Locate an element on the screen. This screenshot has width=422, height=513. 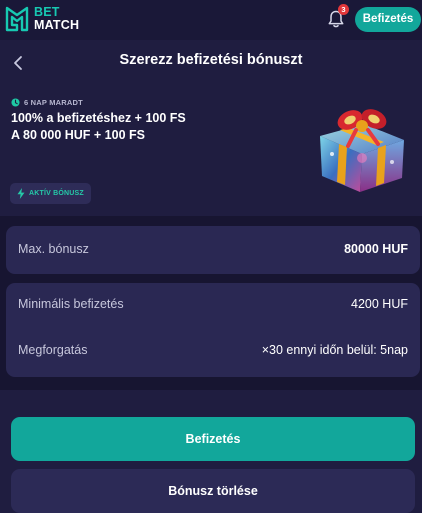
bolt-icon is located at coordinates (21, 193).